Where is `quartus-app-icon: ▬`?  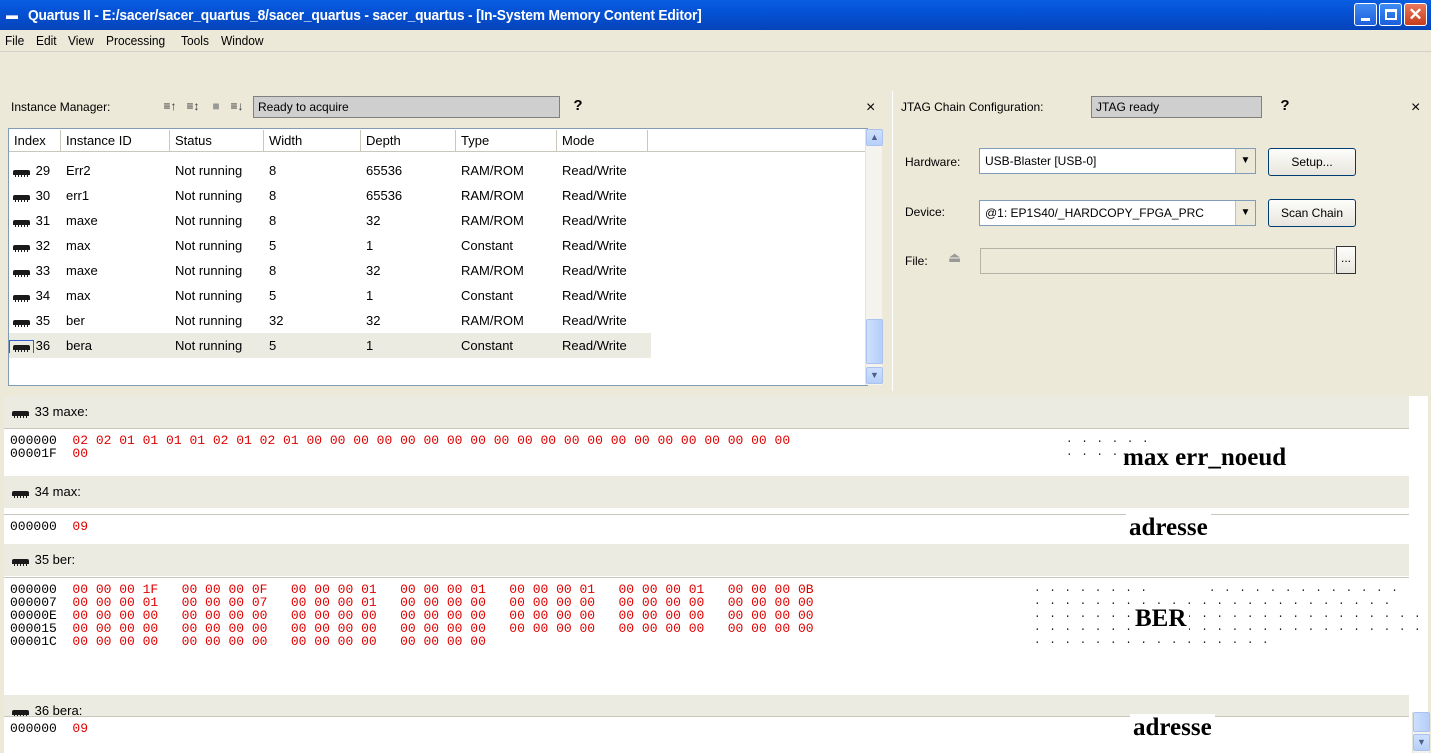 quartus-app-icon: ▬ is located at coordinates (12, 15).